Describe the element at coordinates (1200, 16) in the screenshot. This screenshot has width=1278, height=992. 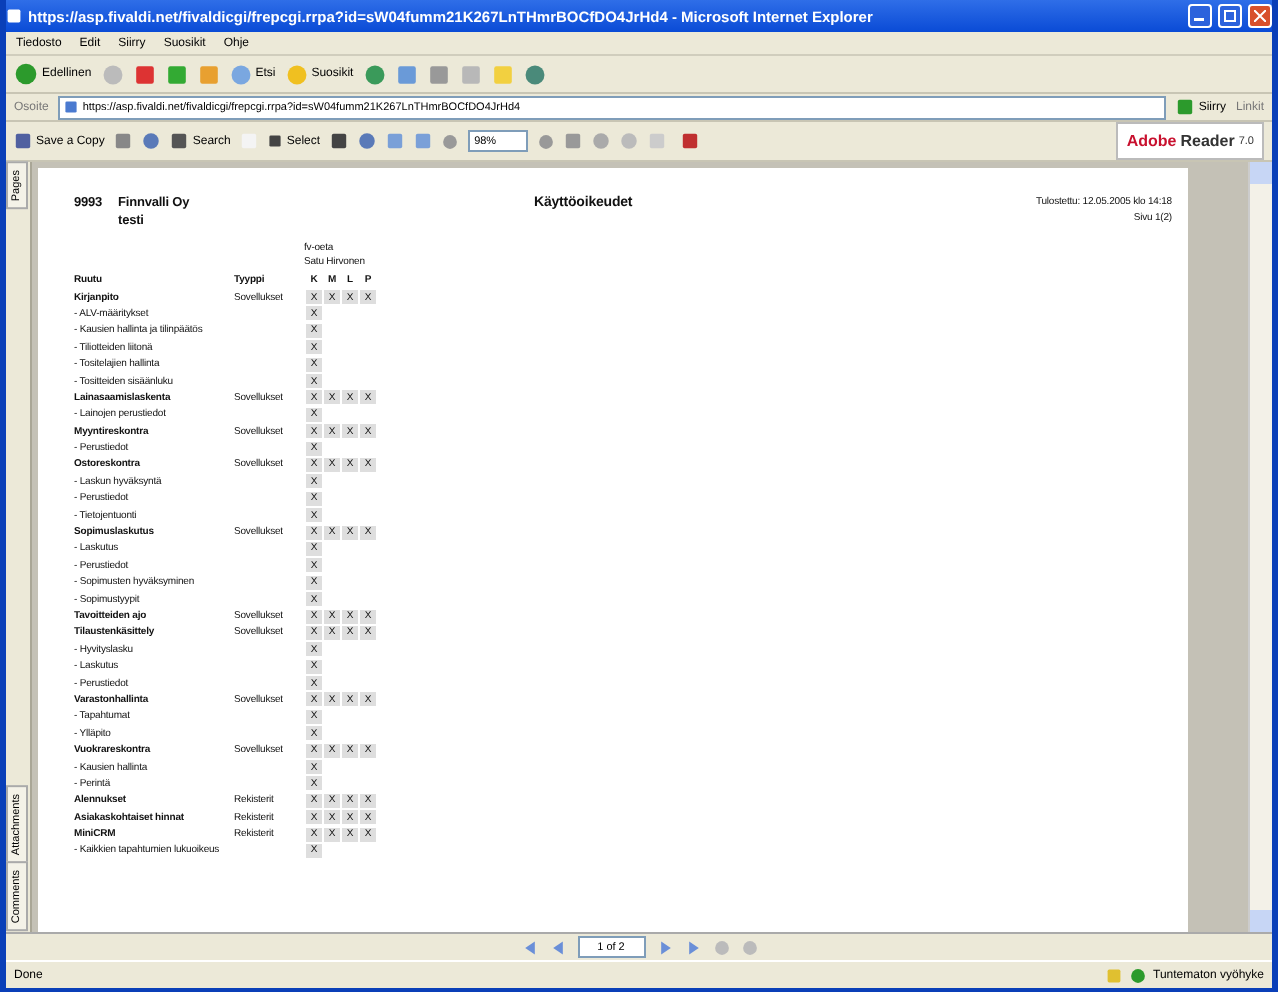
I see `minimize-button` at that location.